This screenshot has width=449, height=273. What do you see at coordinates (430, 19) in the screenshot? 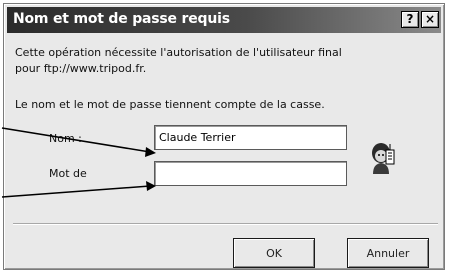
I see `close-button: ×` at bounding box center [430, 19].